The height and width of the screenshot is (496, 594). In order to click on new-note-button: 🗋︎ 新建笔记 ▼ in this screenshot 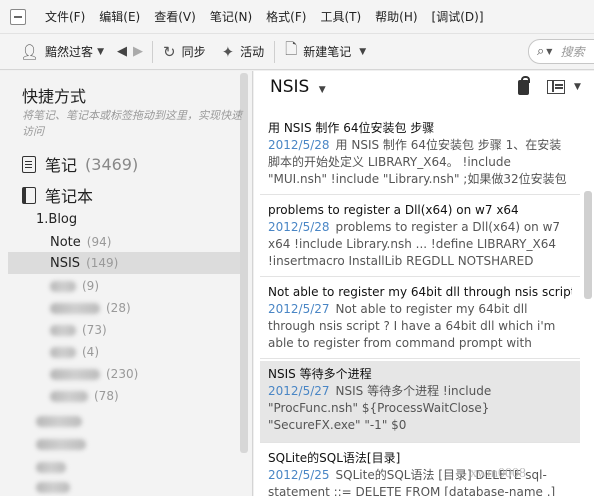, I will do `click(325, 52)`.